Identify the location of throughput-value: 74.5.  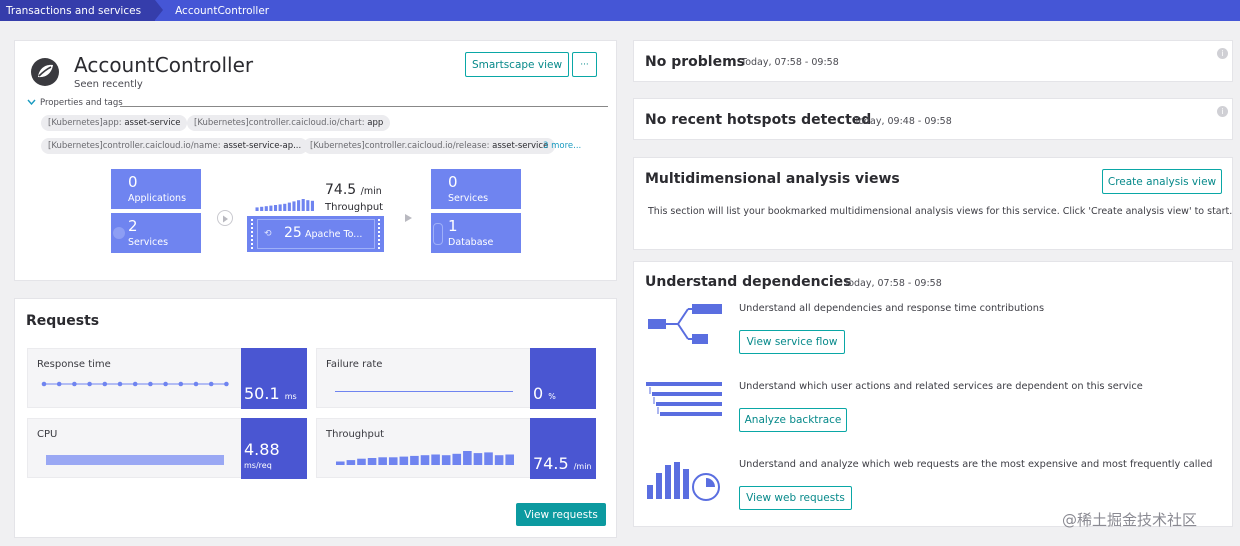
(551, 463).